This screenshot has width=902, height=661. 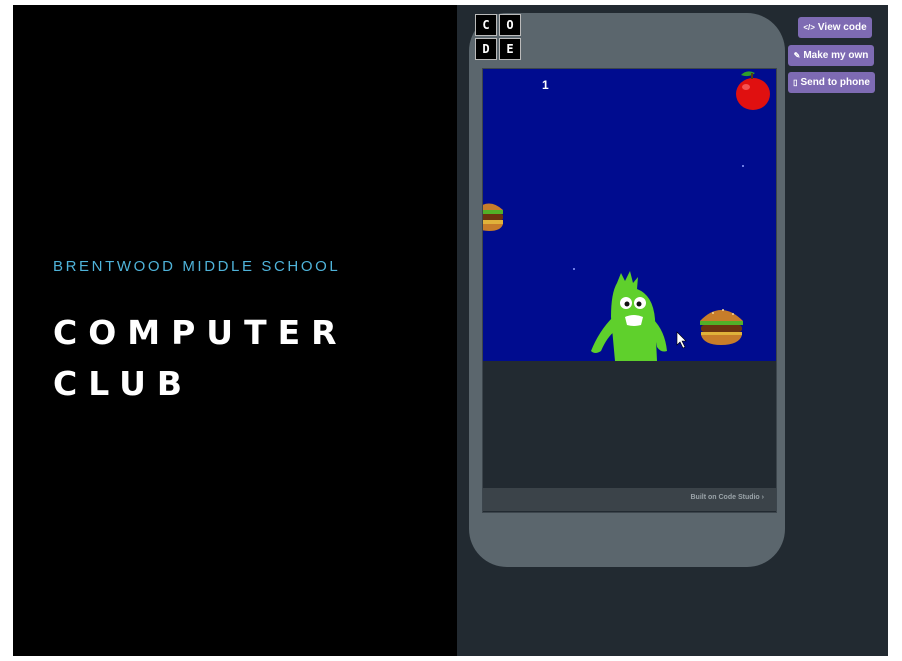 What do you see at coordinates (200, 358) in the screenshot?
I see `slide-title: COMPUTER CLUB` at bounding box center [200, 358].